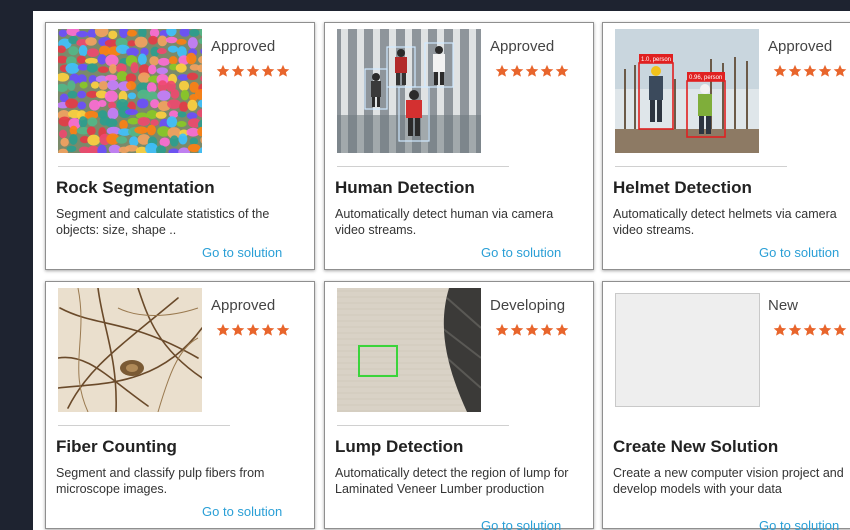 Image resolution: width=850 pixels, height=530 pixels. Describe the element at coordinates (409, 91) in the screenshot. I see `human-detection-image` at that location.